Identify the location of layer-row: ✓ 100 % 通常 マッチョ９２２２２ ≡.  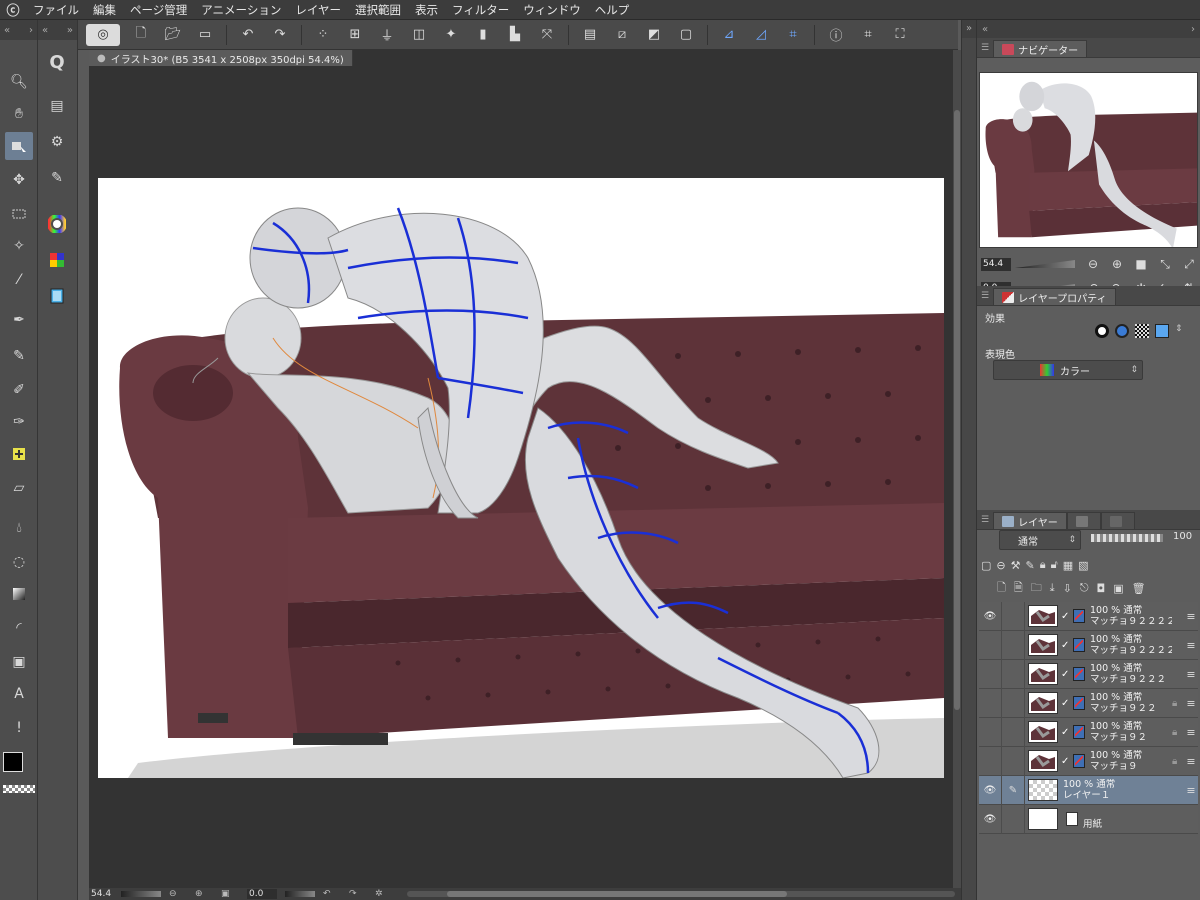
(1088, 645).